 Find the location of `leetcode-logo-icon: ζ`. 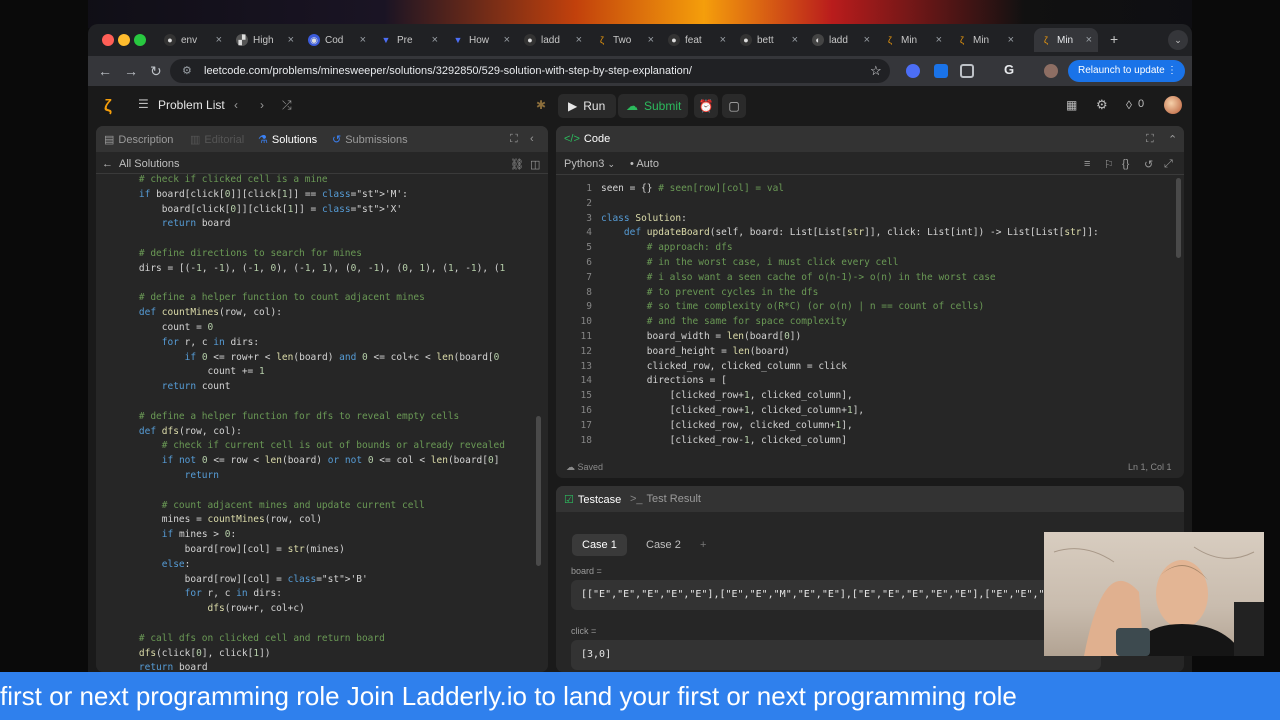

leetcode-logo-icon: ζ is located at coordinates (108, 106).